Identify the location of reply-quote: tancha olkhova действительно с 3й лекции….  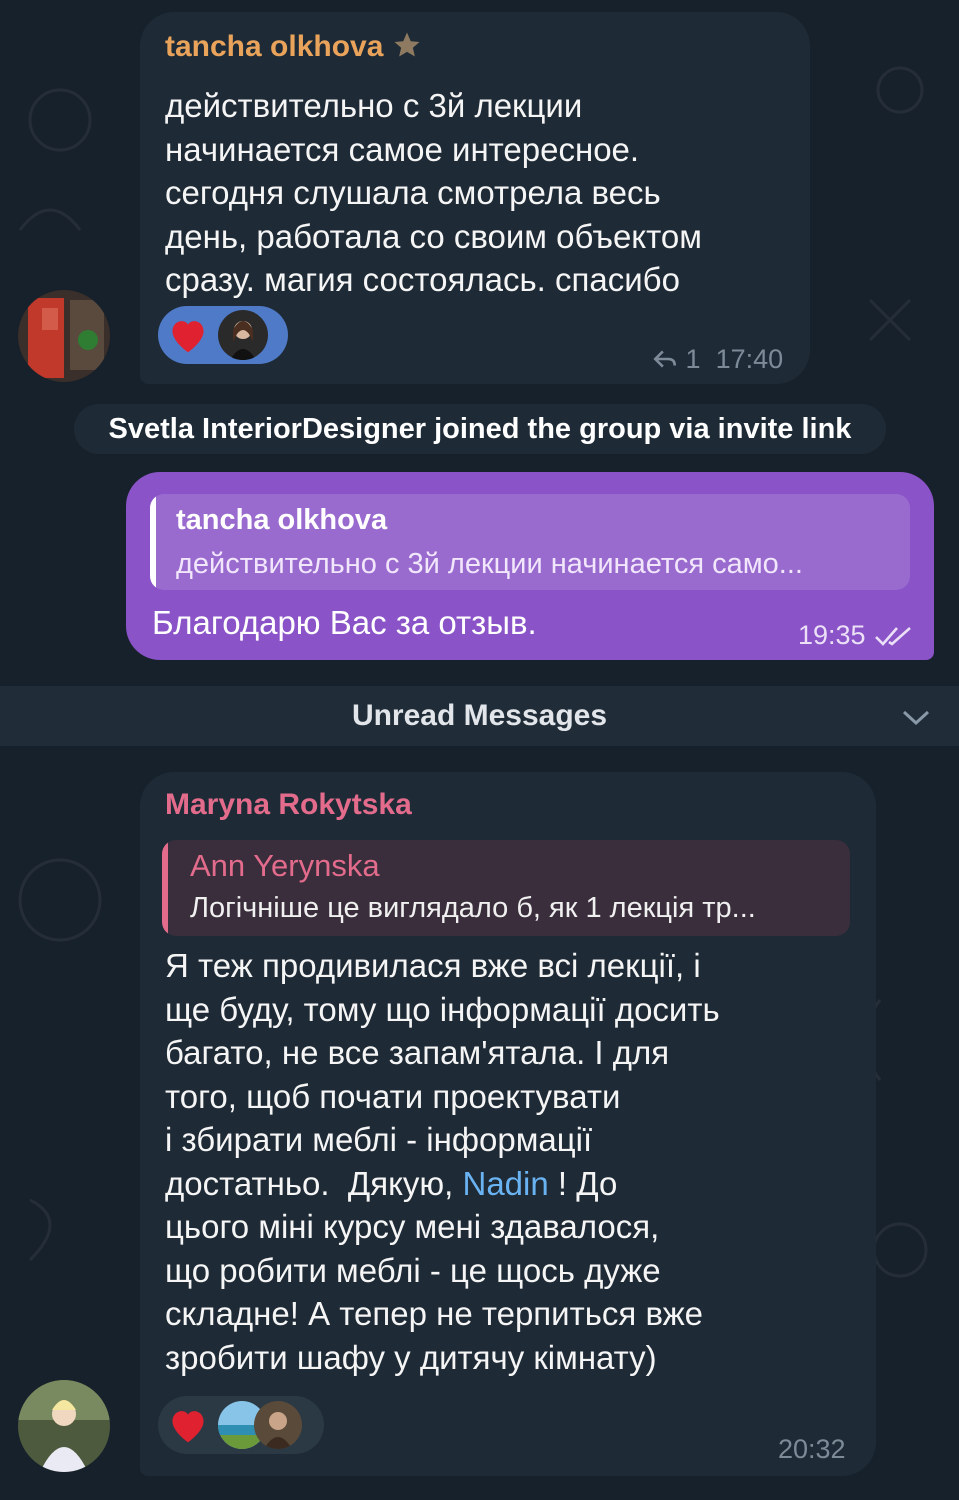
(530, 542).